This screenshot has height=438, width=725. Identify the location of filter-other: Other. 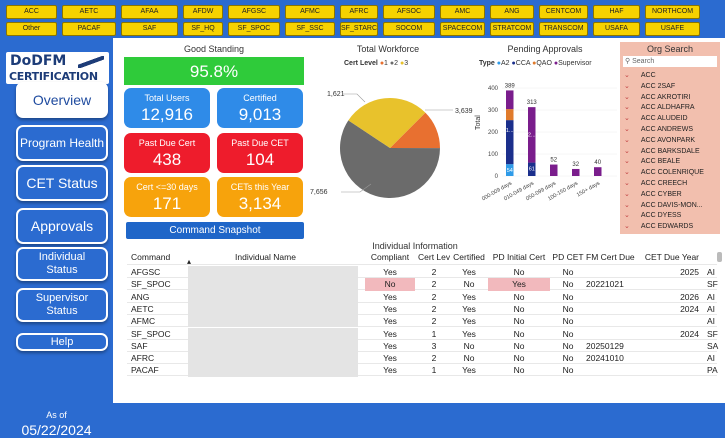
(31, 29).